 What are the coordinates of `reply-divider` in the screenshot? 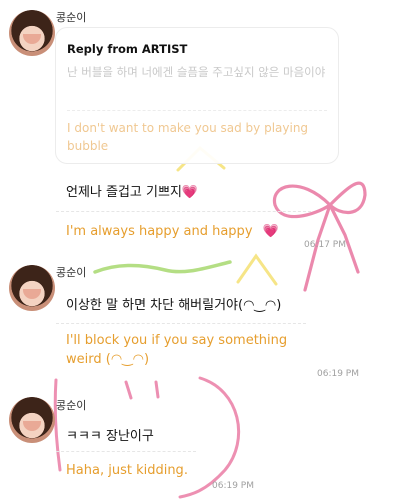 It's located at (197, 110).